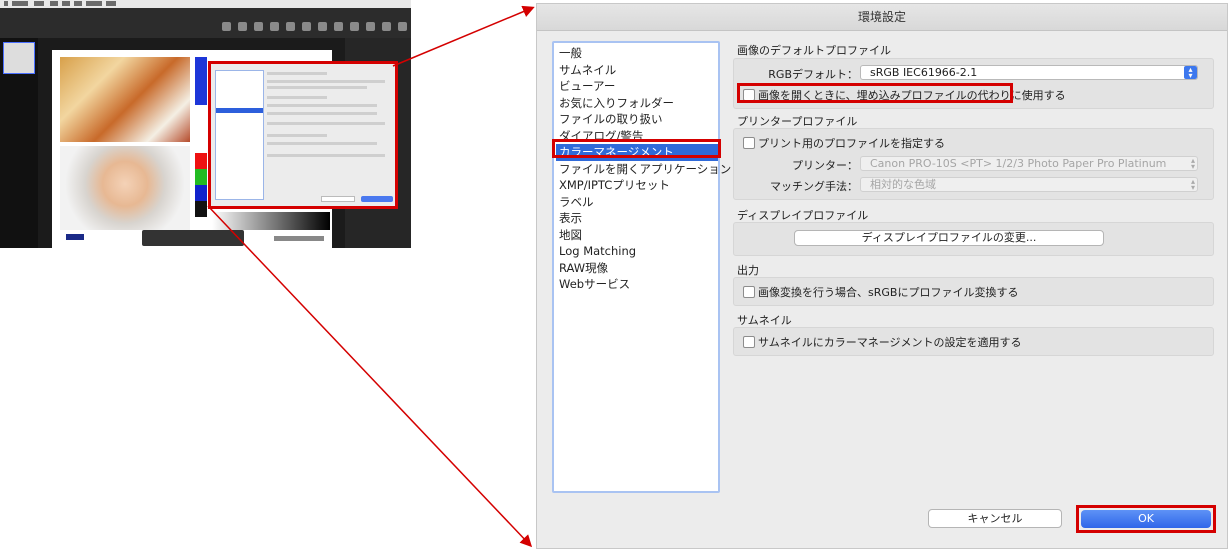 This screenshot has height=552, width=1230. What do you see at coordinates (201, 137) in the screenshot?
I see `color-strip` at bounding box center [201, 137].